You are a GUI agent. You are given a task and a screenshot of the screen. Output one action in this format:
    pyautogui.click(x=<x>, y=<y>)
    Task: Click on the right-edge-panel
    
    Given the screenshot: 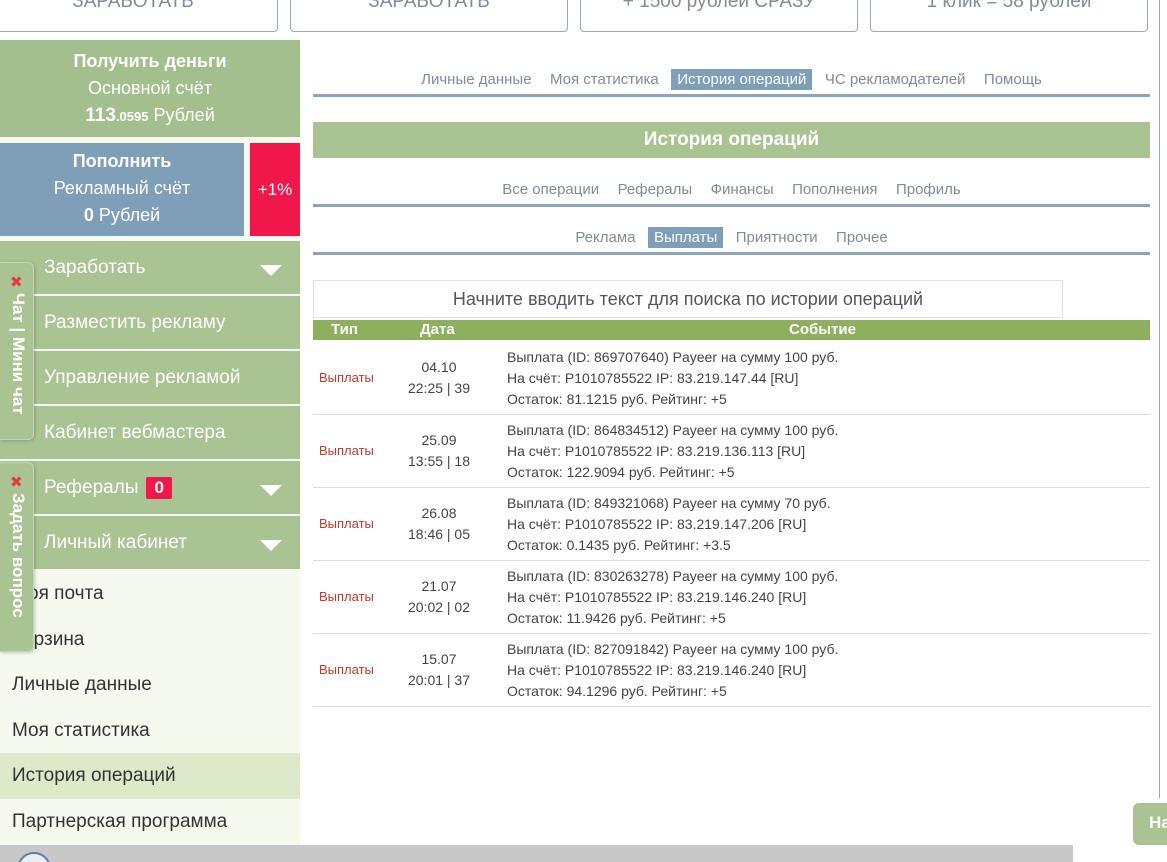 What is the action you would take?
    pyautogui.click(x=1163, y=399)
    